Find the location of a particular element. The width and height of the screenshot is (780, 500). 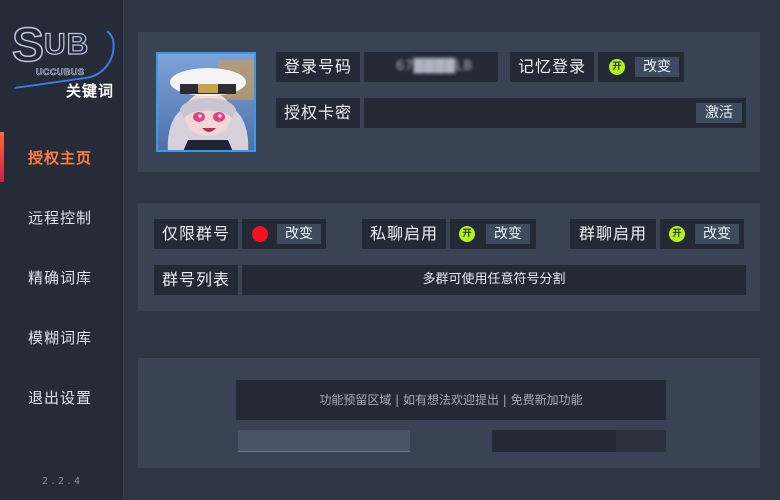

account-field: 67████LB is located at coordinates (431, 67).